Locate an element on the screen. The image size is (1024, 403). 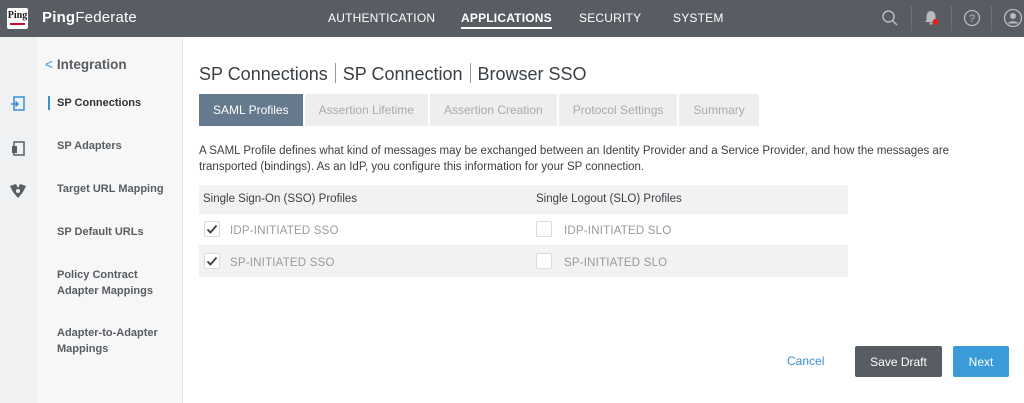
table-row: IDP-INITIATED SSO IDP-INITIATED SLO is located at coordinates (523, 229).